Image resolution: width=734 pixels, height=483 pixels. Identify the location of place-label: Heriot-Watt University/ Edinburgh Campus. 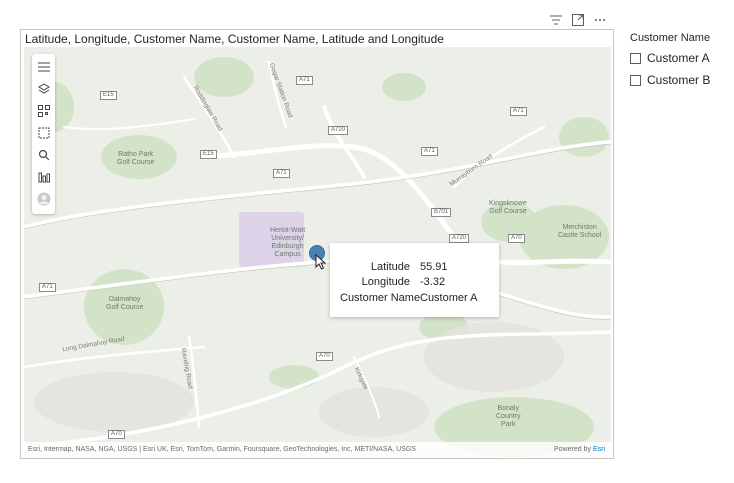
(288, 242).